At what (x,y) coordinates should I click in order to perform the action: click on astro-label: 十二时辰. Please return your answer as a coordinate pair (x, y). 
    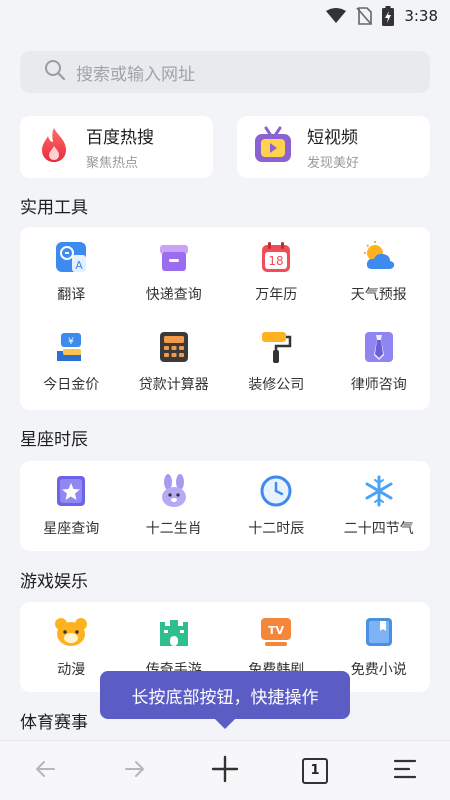
    Looking at the image, I should click on (276, 529).